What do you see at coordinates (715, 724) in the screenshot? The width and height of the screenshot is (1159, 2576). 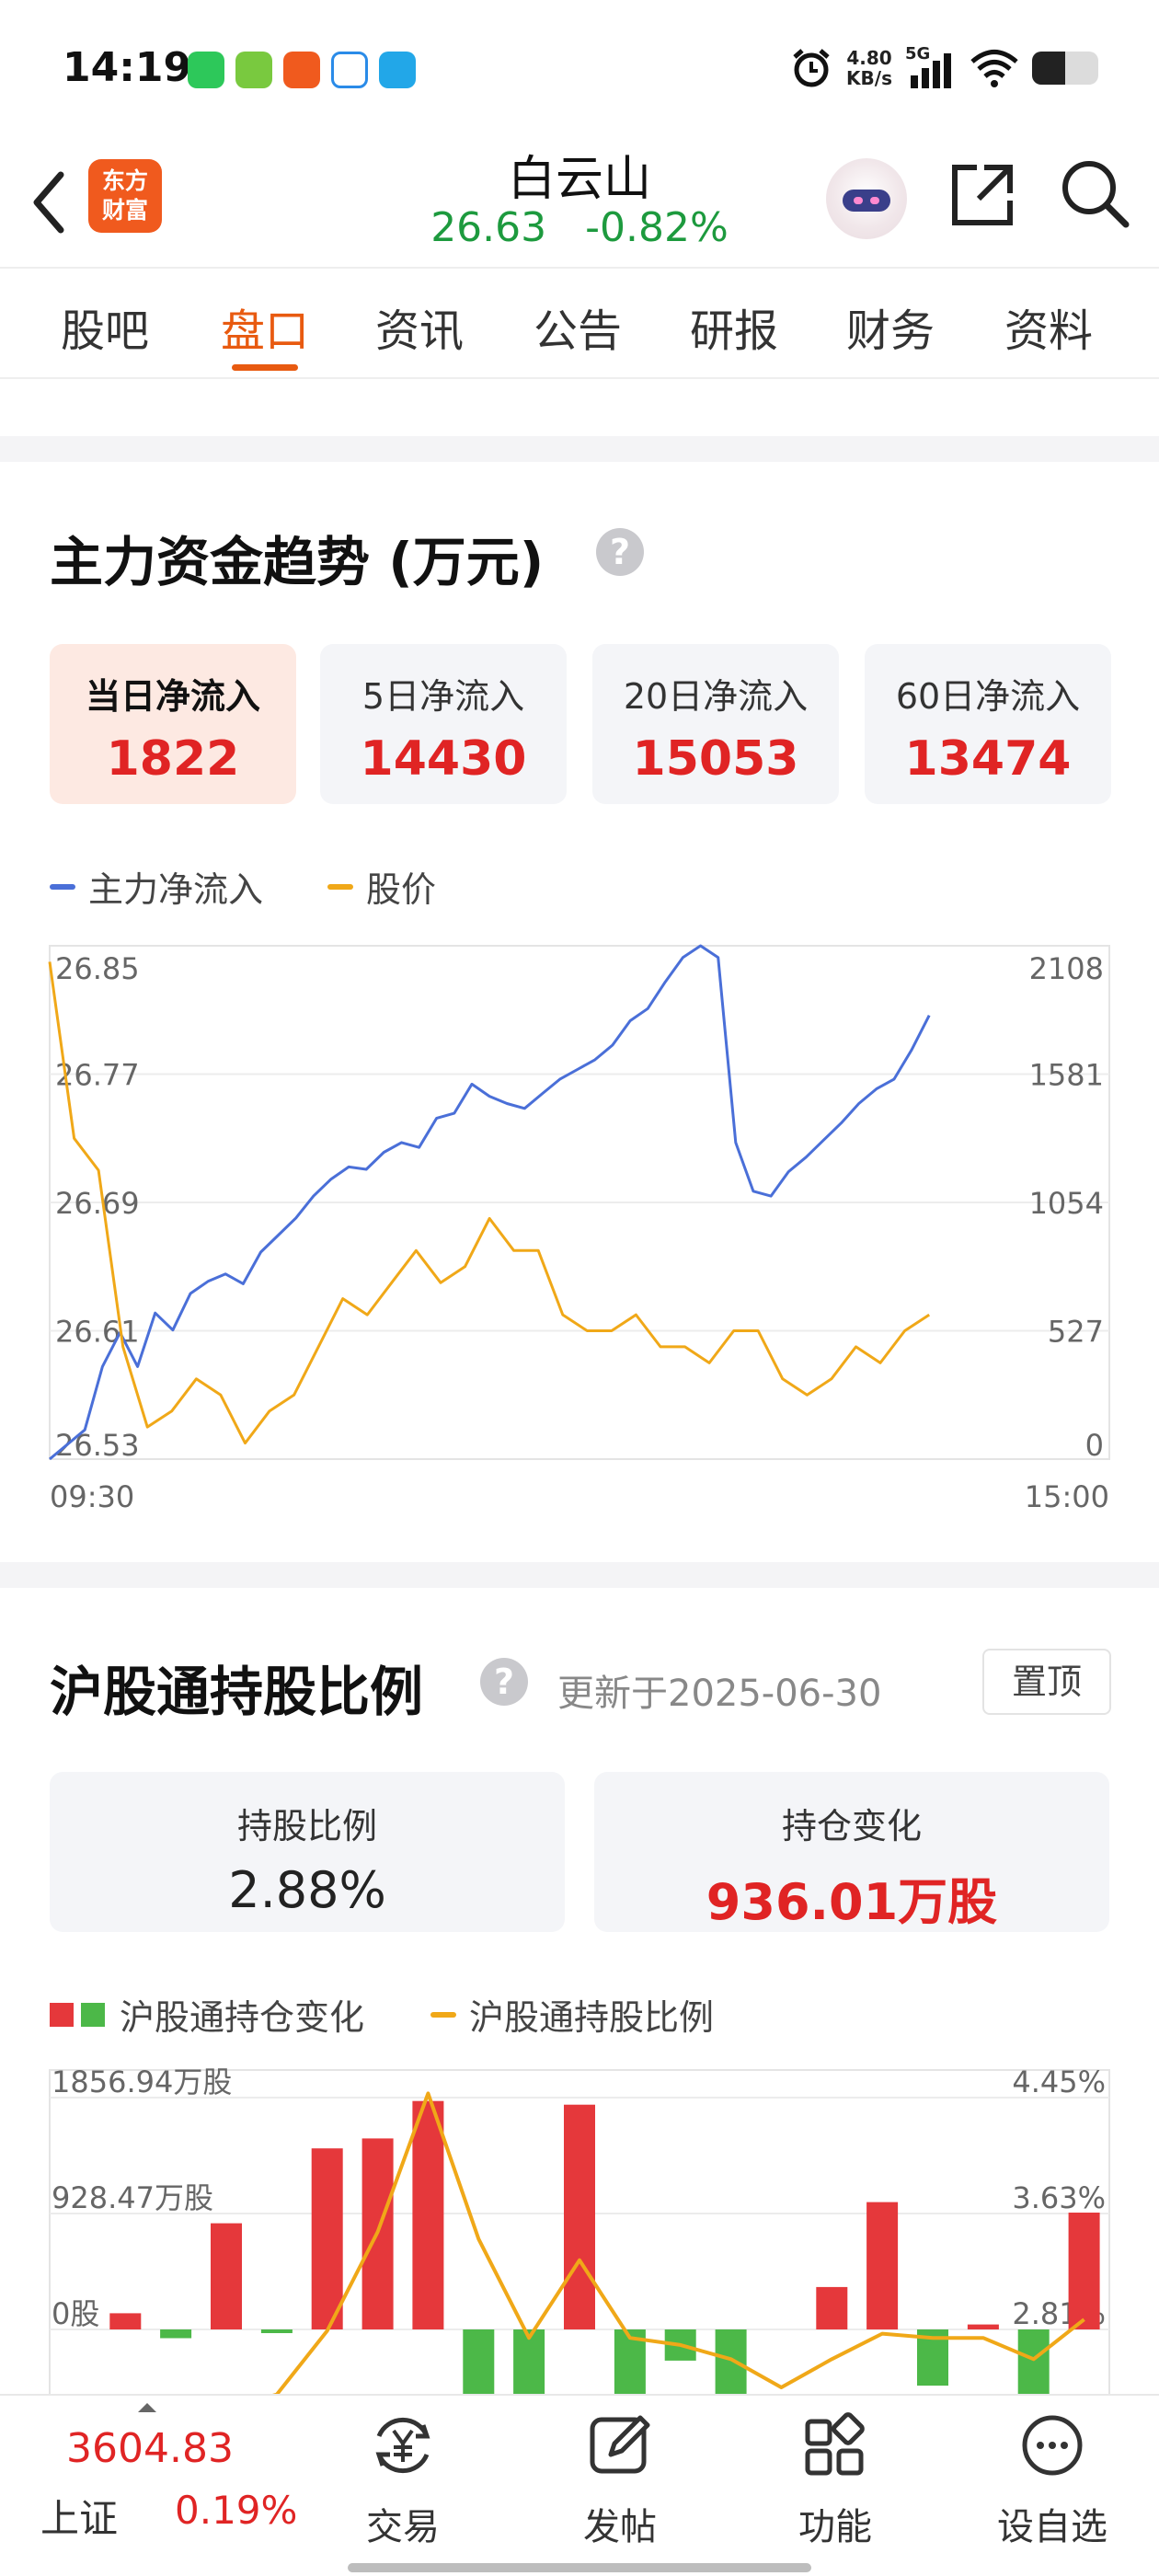 I see `stat-card-20d: 20日净流入 15053` at bounding box center [715, 724].